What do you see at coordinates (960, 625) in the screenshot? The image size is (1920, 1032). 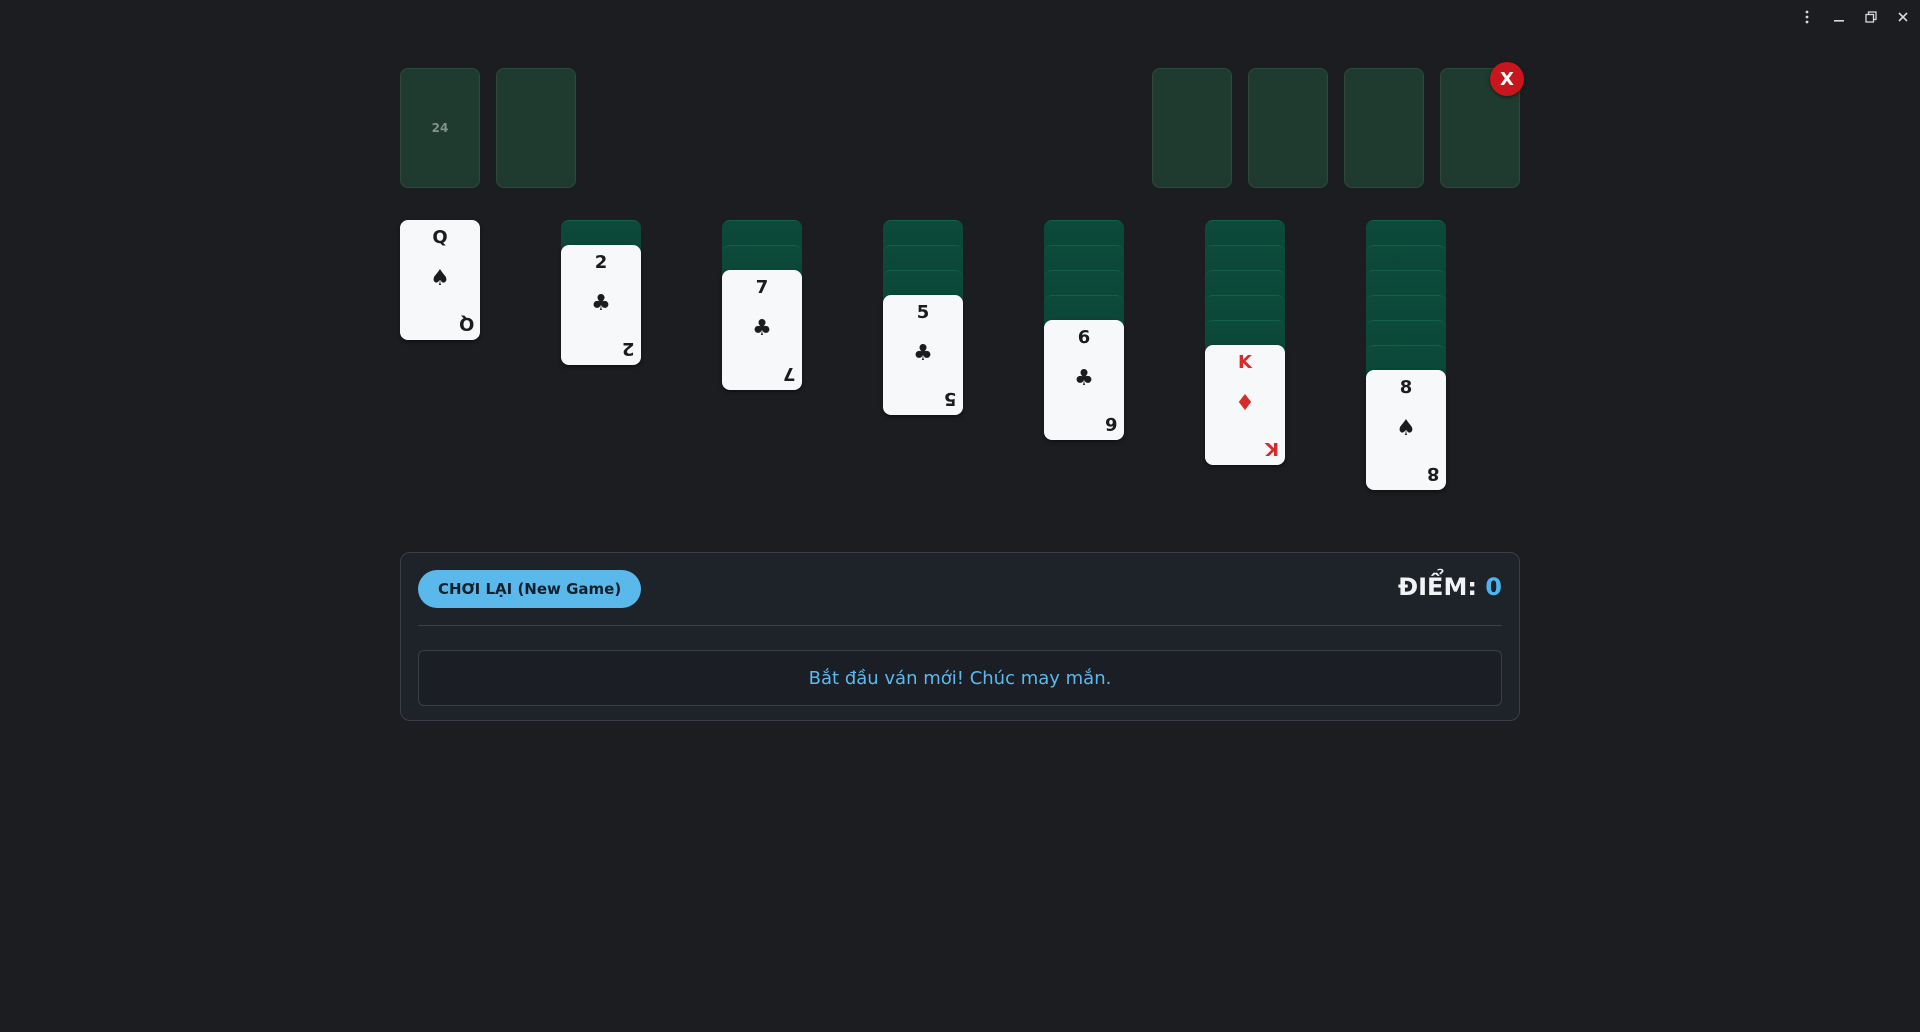 I see `panel-divider` at bounding box center [960, 625].